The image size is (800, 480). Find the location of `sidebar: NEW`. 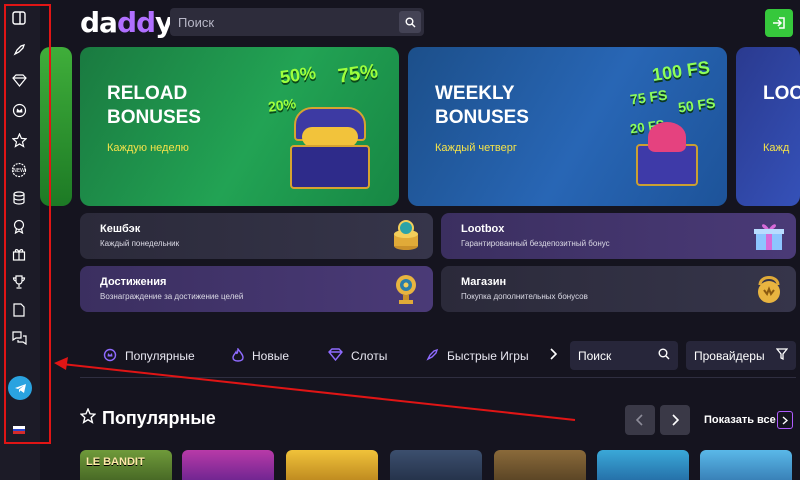

sidebar: NEW is located at coordinates (20, 240).